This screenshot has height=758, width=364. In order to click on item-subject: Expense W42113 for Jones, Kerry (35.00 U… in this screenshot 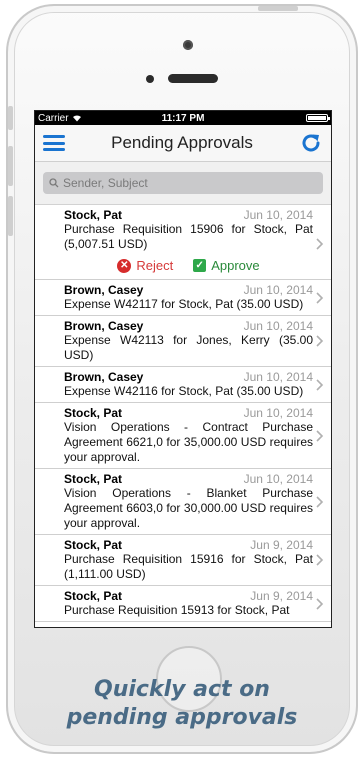, I will do `click(188, 347)`.